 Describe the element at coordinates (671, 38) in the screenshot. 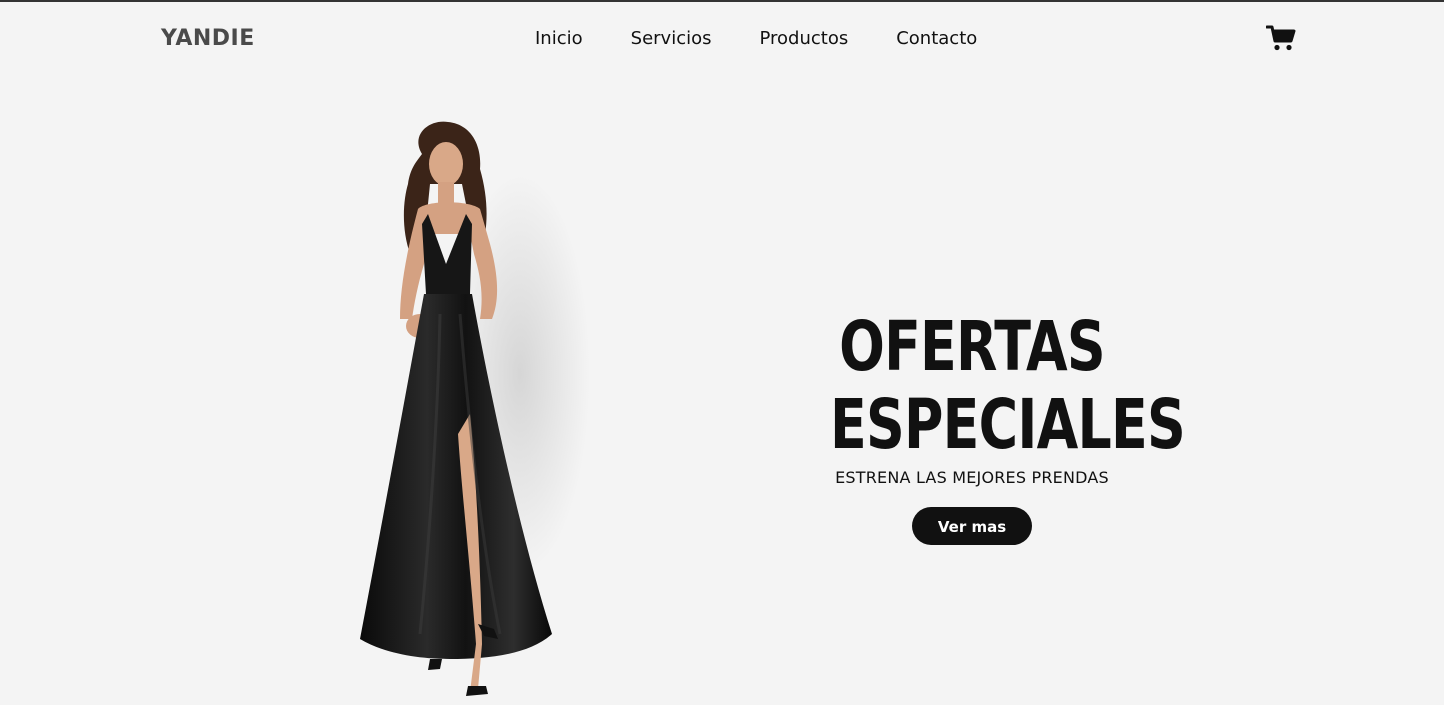

I see `nav-link-servicios: Servicios` at that location.